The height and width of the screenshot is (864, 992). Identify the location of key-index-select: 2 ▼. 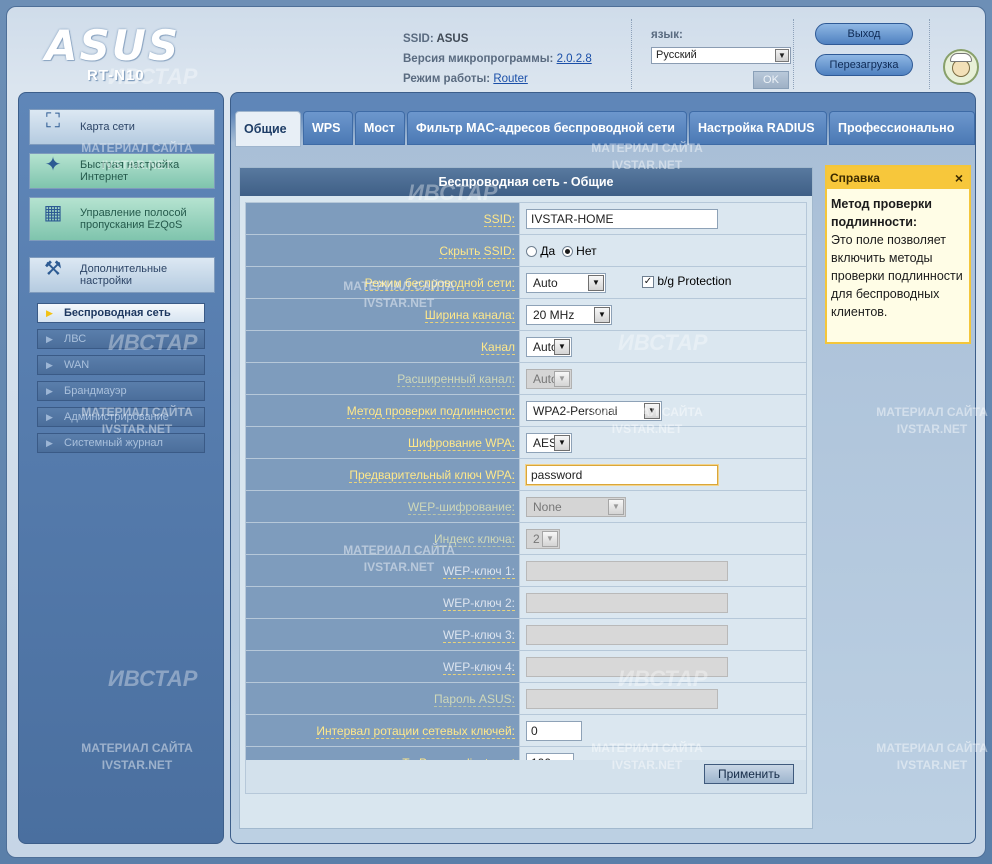
(543, 538).